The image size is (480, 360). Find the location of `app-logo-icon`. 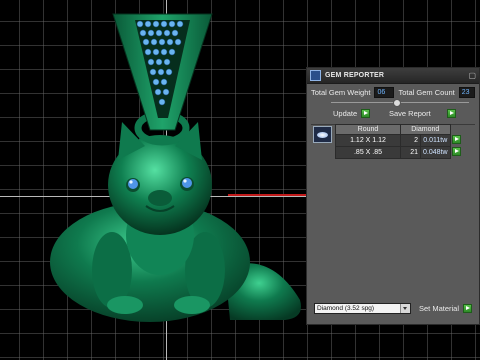

app-logo-icon is located at coordinates (315, 75).